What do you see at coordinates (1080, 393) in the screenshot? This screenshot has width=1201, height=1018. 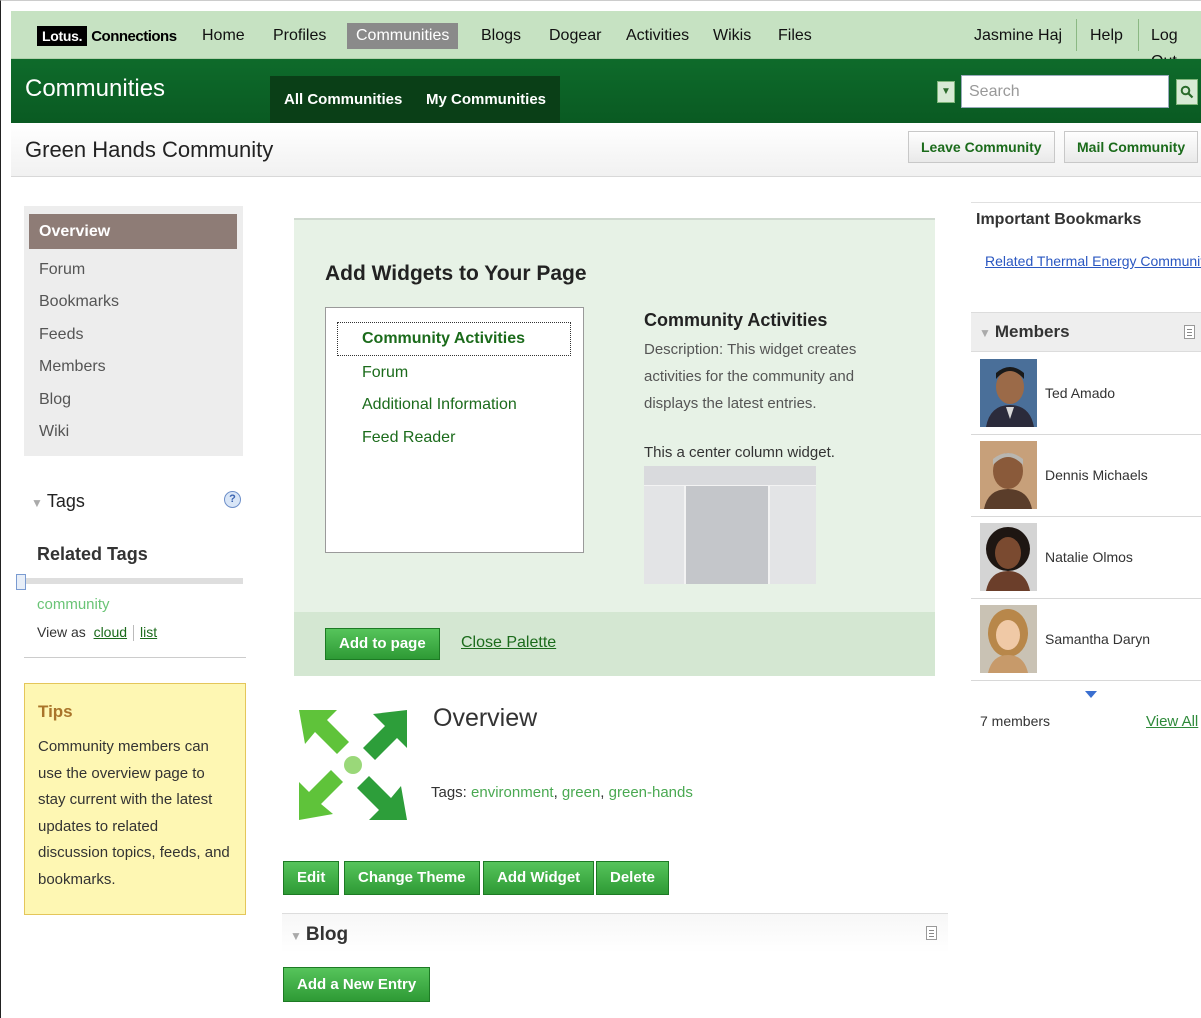 I see `member-name: Ted Amado` at bounding box center [1080, 393].